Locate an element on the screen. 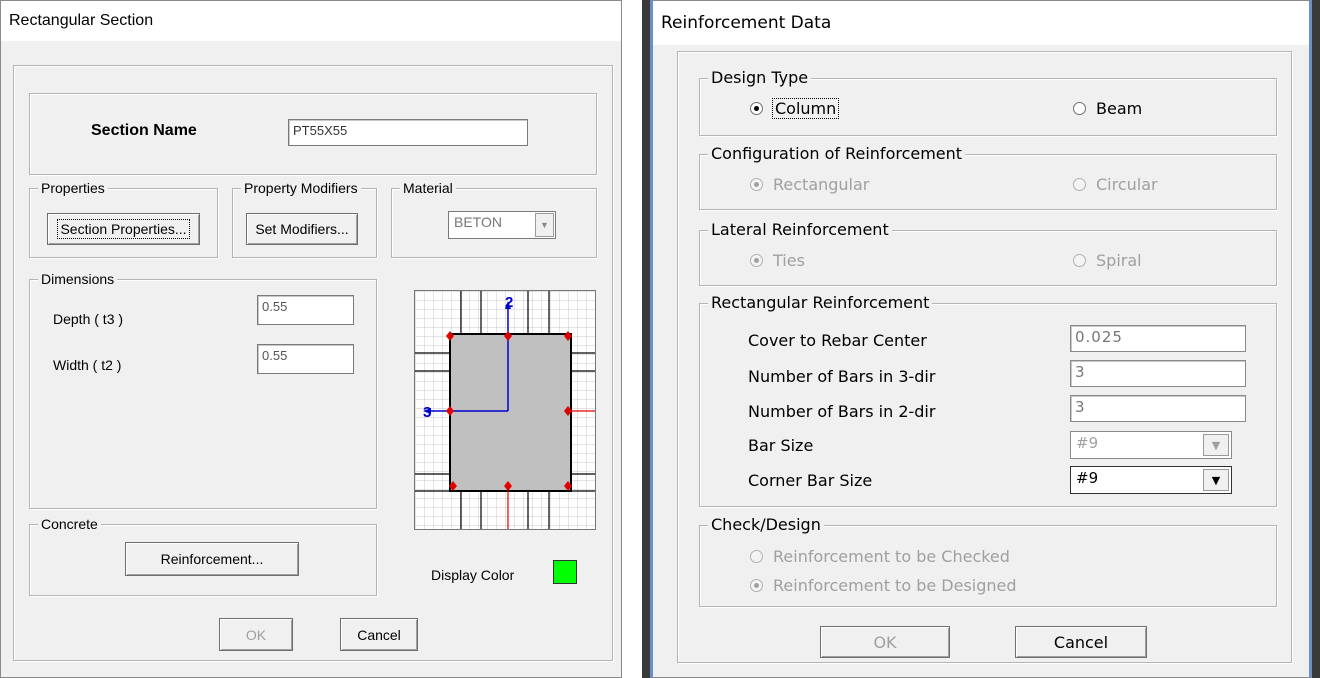 The width and height of the screenshot is (1320, 678). depth-label: Depth ( t3 ) is located at coordinates (88, 319).